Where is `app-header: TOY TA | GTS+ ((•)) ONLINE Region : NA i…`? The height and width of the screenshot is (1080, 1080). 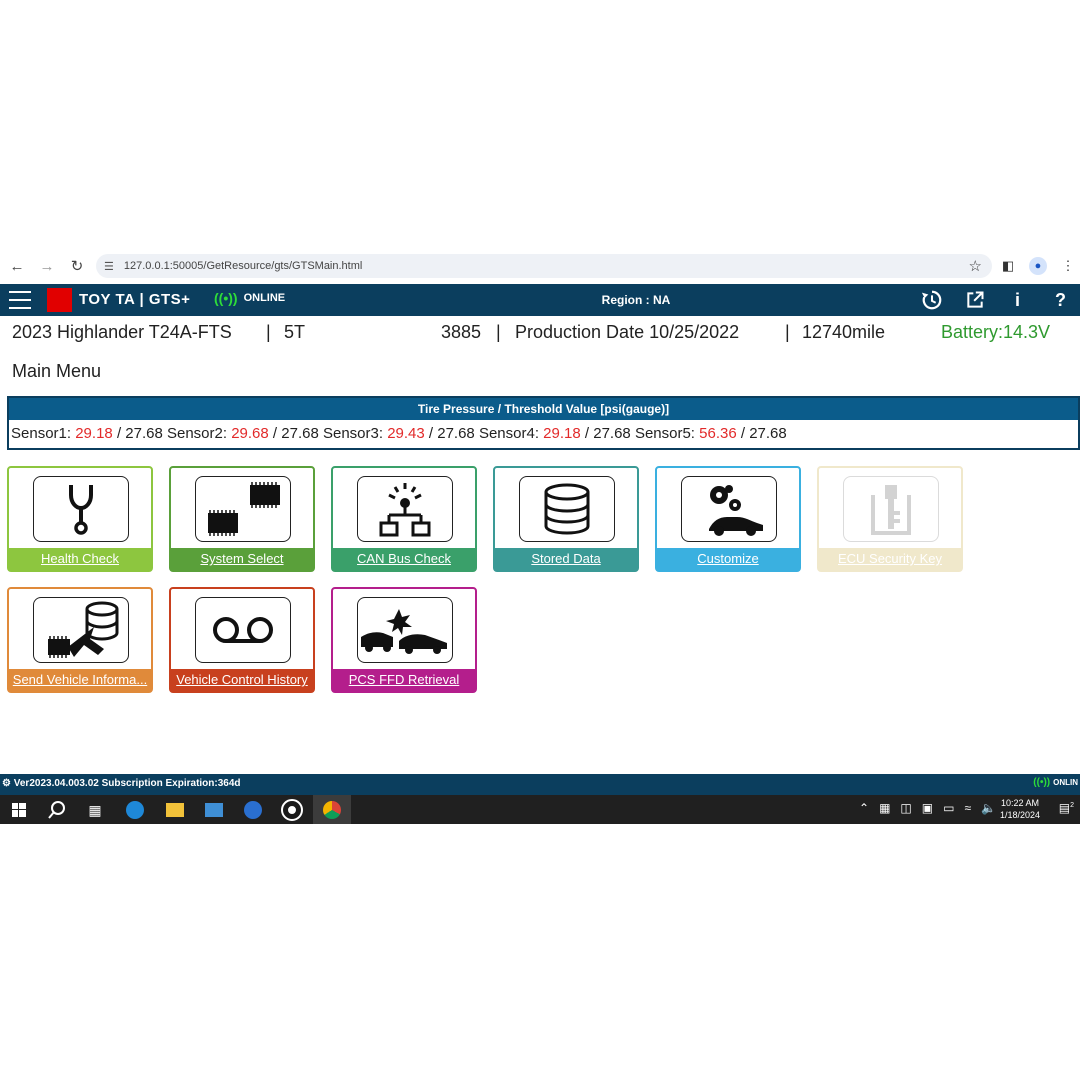
app-header: TOY TA | GTS+ ((•)) ONLINE Region : NA i… is located at coordinates (540, 300).